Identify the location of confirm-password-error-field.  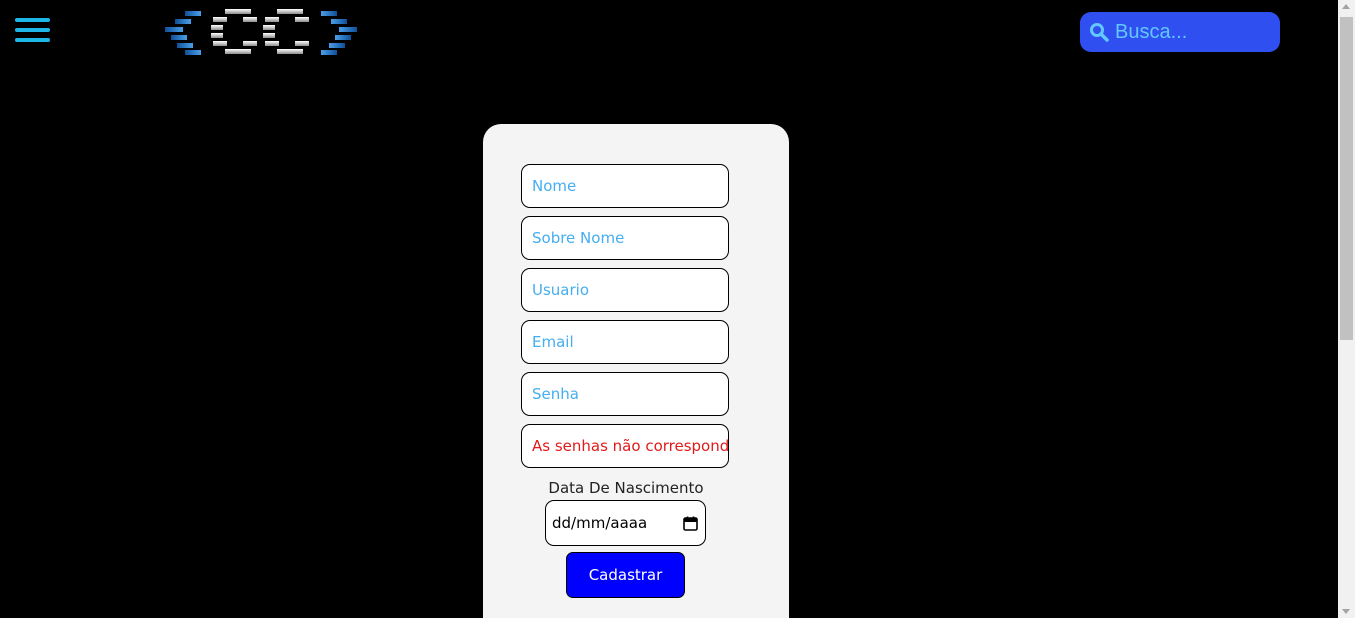
(625, 446).